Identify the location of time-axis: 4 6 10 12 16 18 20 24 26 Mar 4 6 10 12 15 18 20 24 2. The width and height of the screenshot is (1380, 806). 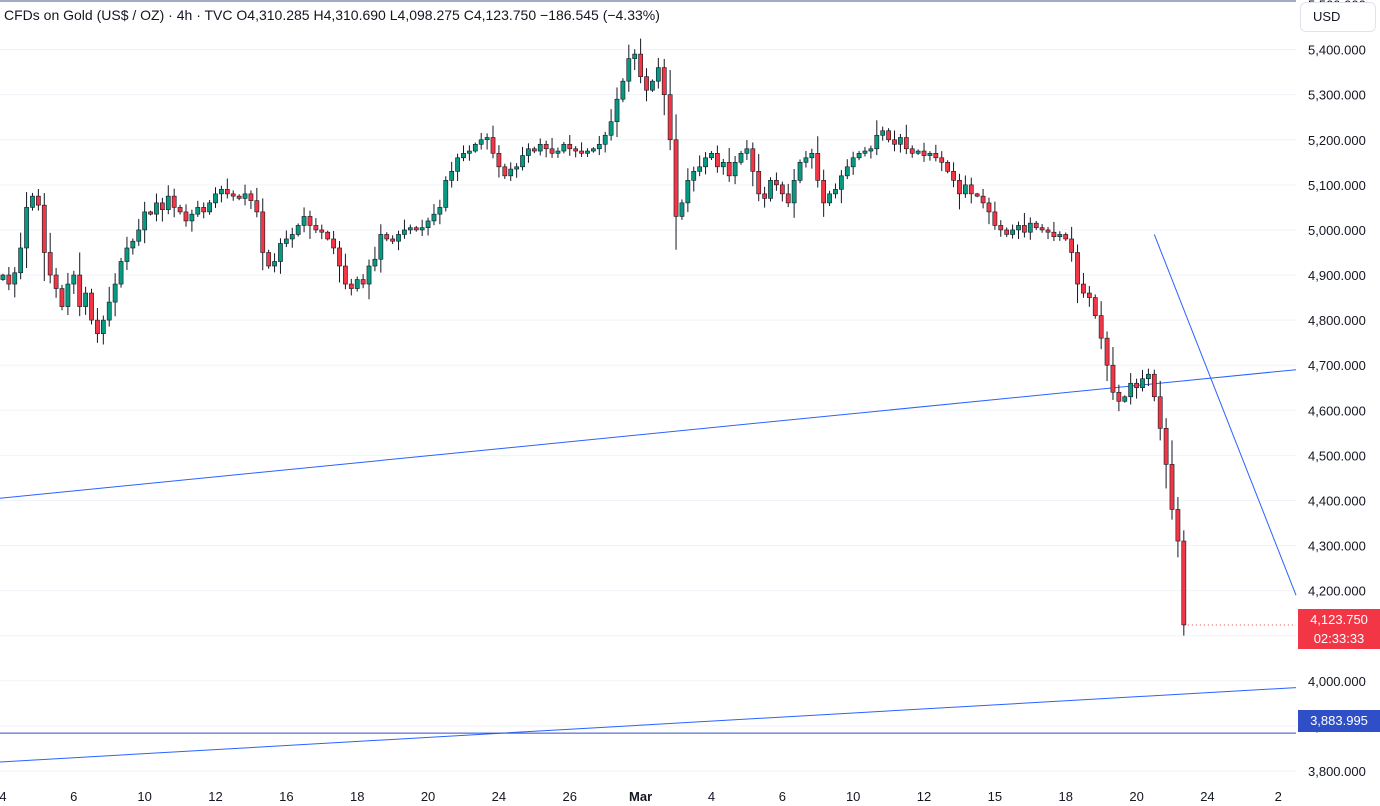
(641, 796).